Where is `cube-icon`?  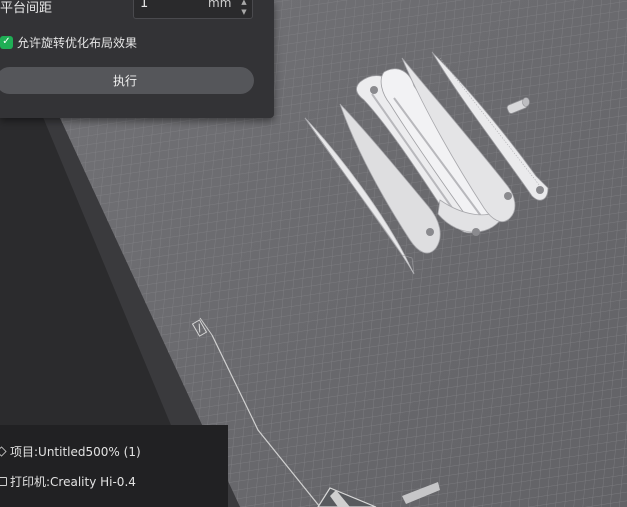
cube-icon is located at coordinates (3, 451).